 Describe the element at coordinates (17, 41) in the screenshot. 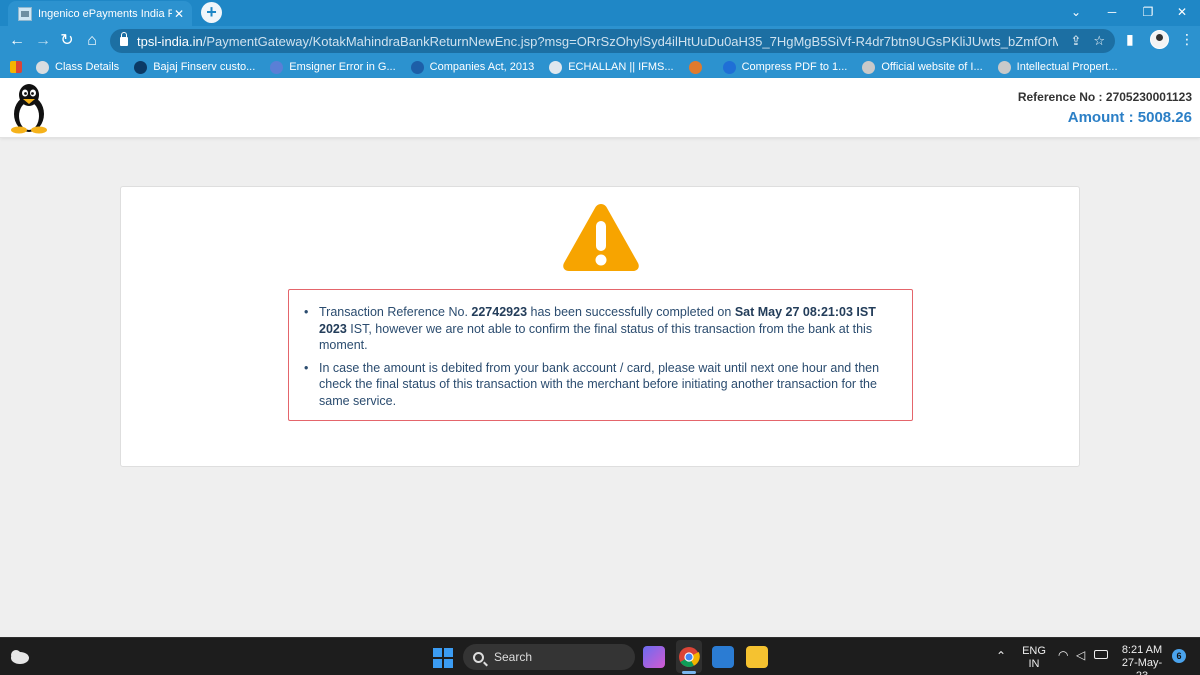

I see `back-arrow-icon: ←` at that location.